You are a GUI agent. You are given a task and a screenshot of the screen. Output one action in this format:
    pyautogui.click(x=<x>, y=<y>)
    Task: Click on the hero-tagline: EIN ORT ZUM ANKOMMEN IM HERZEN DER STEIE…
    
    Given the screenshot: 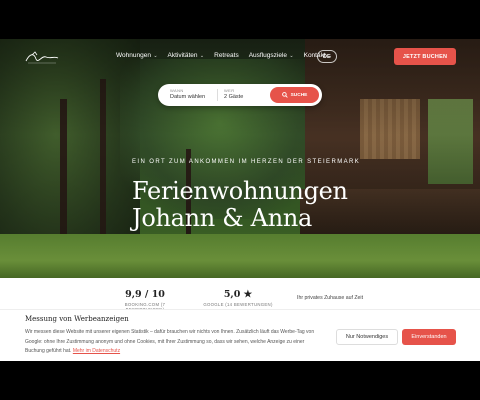 What is the action you would take?
    pyautogui.click(x=246, y=162)
    